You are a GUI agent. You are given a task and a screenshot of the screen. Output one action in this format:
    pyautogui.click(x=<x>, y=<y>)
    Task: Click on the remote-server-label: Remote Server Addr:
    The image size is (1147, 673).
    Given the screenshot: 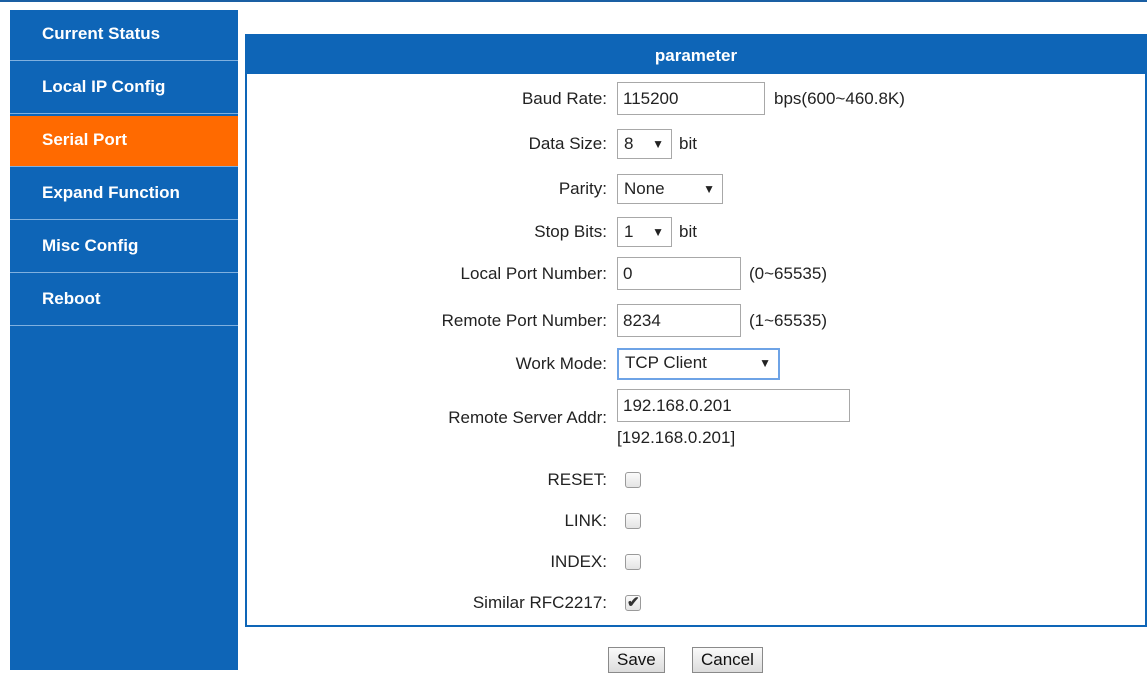 What is the action you would take?
    pyautogui.click(x=527, y=417)
    